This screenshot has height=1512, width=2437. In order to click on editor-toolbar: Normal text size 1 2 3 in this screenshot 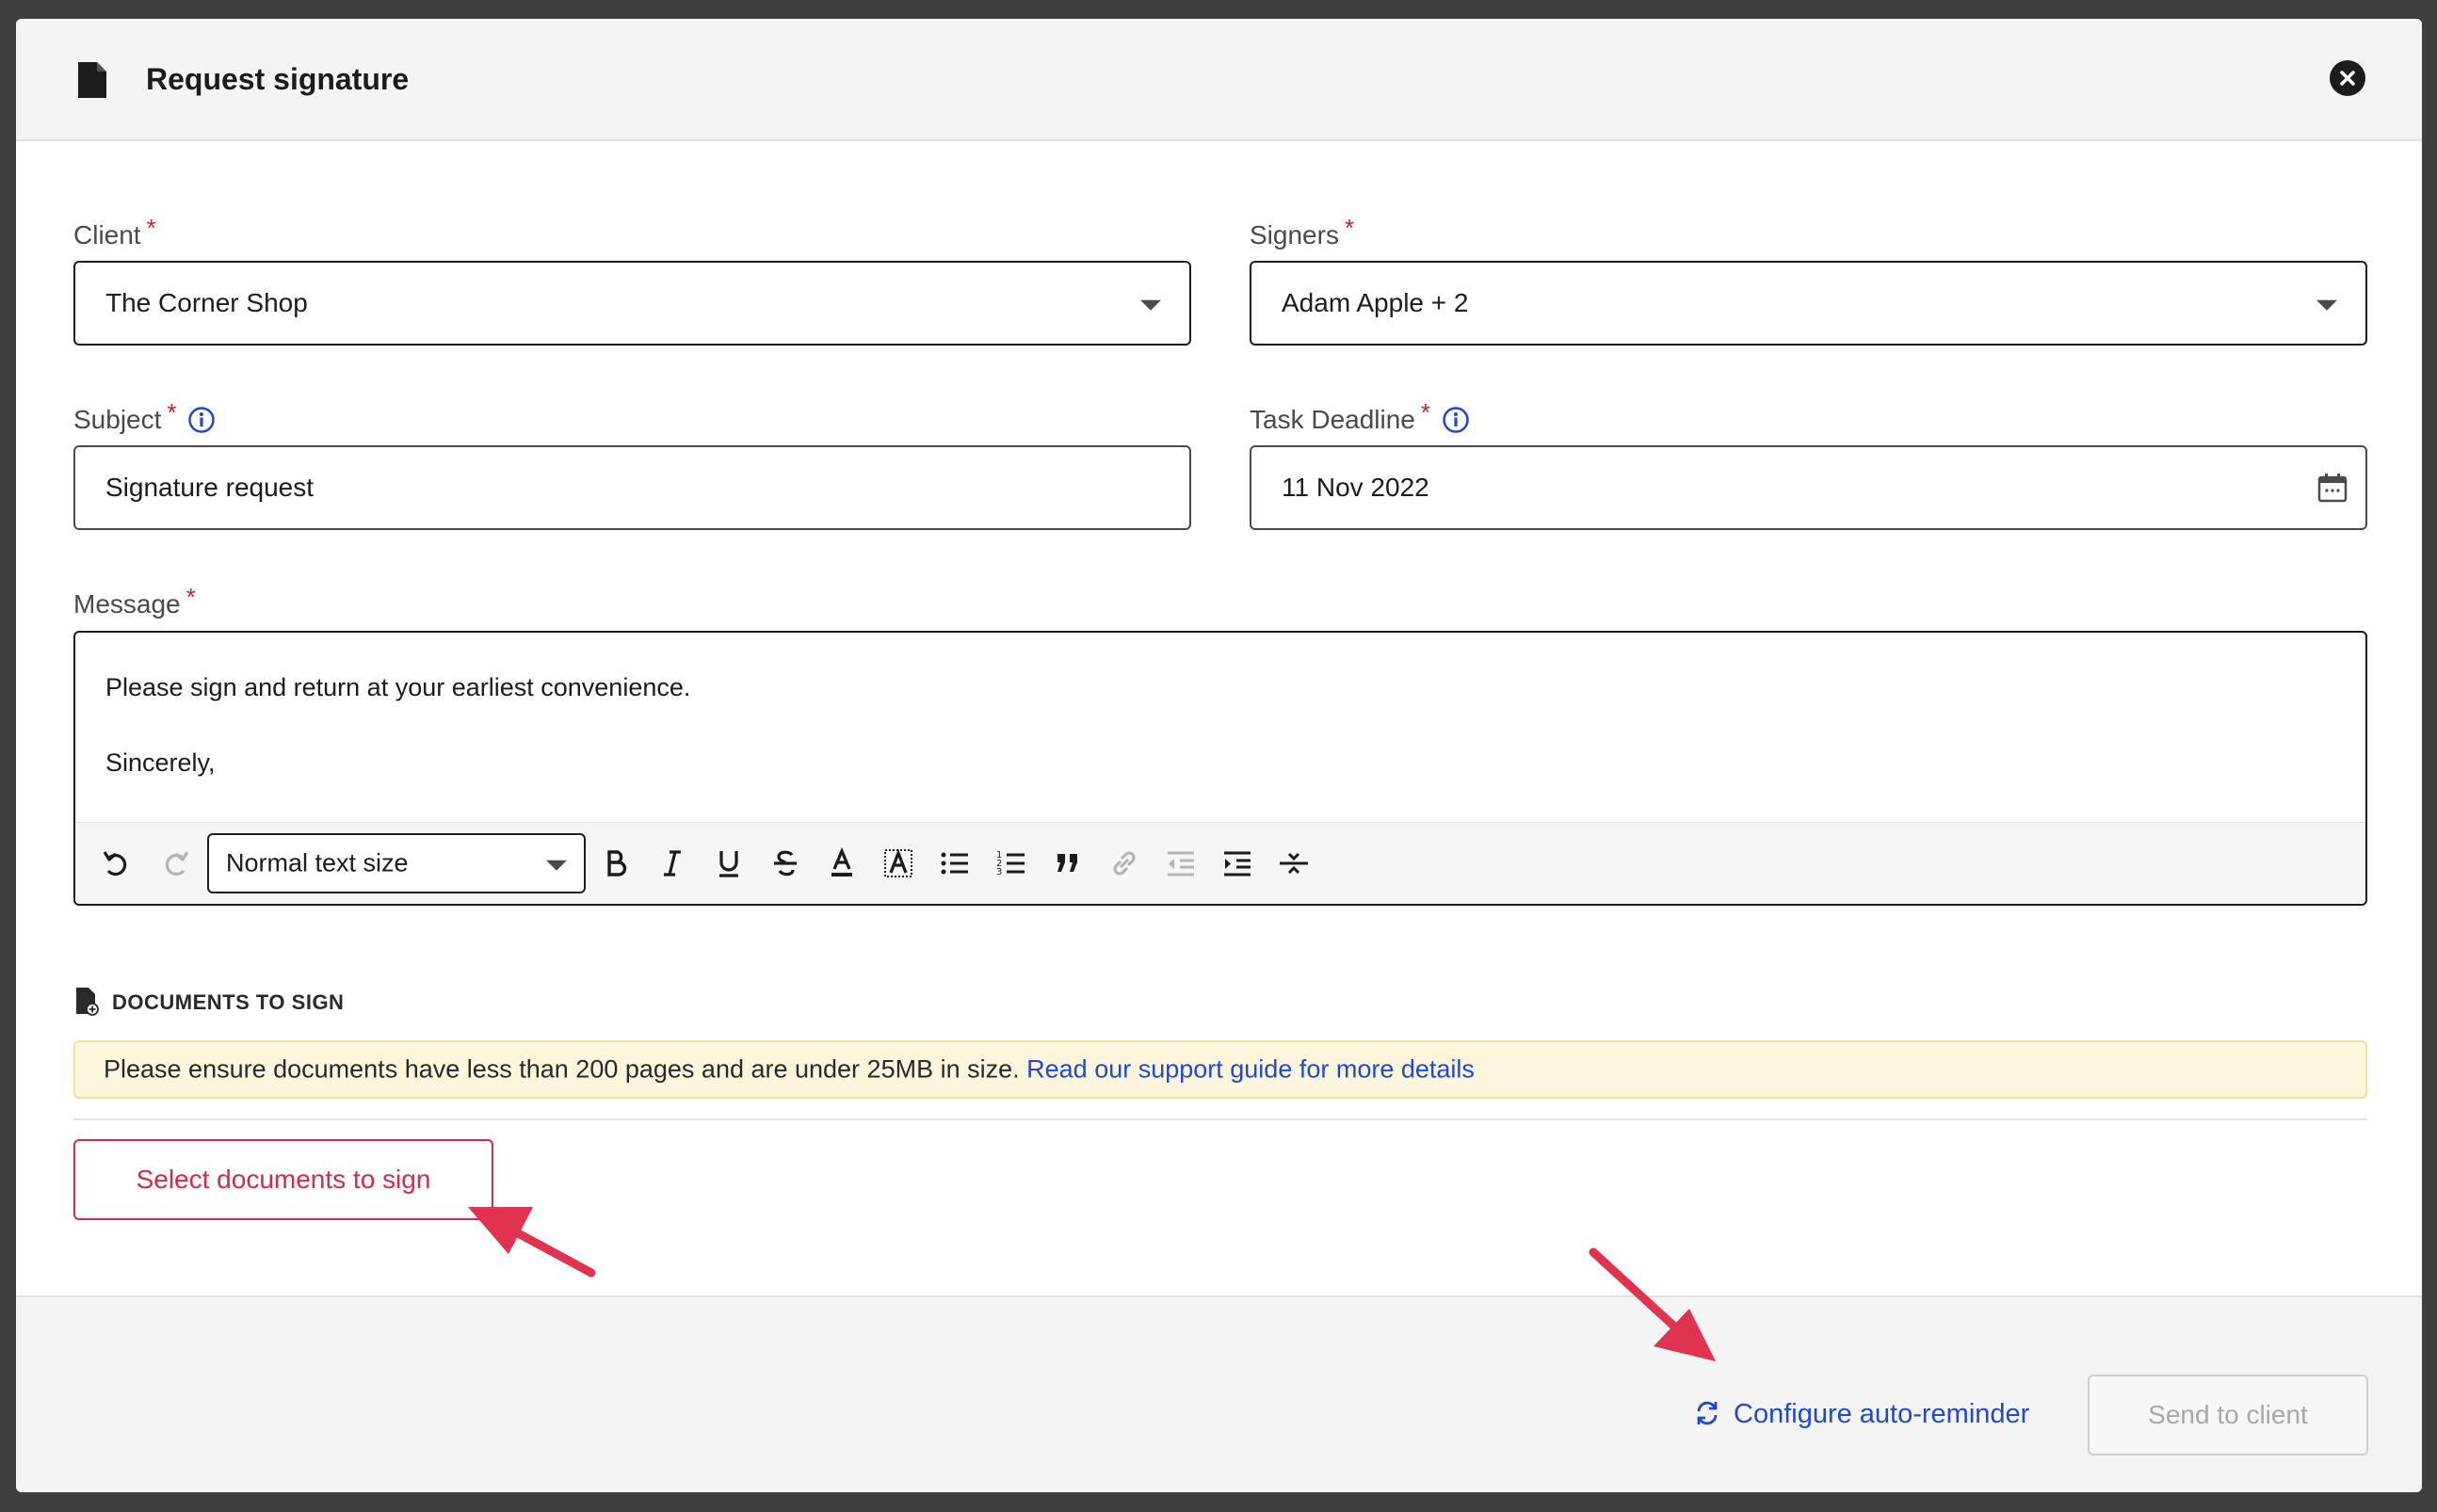, I will do `click(1220, 863)`.